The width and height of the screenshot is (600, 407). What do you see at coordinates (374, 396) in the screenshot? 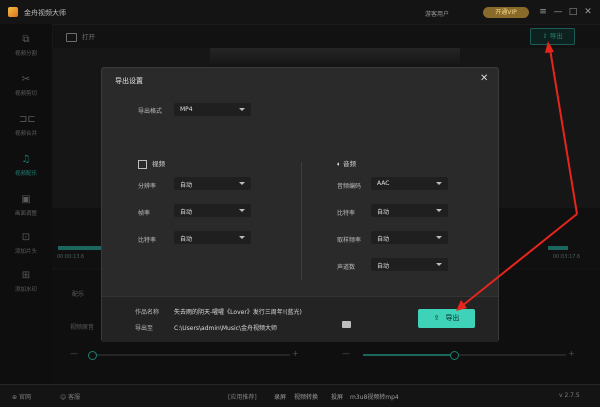
I see `app-link-m3u8: m3u8视频转mp4` at bounding box center [374, 396].